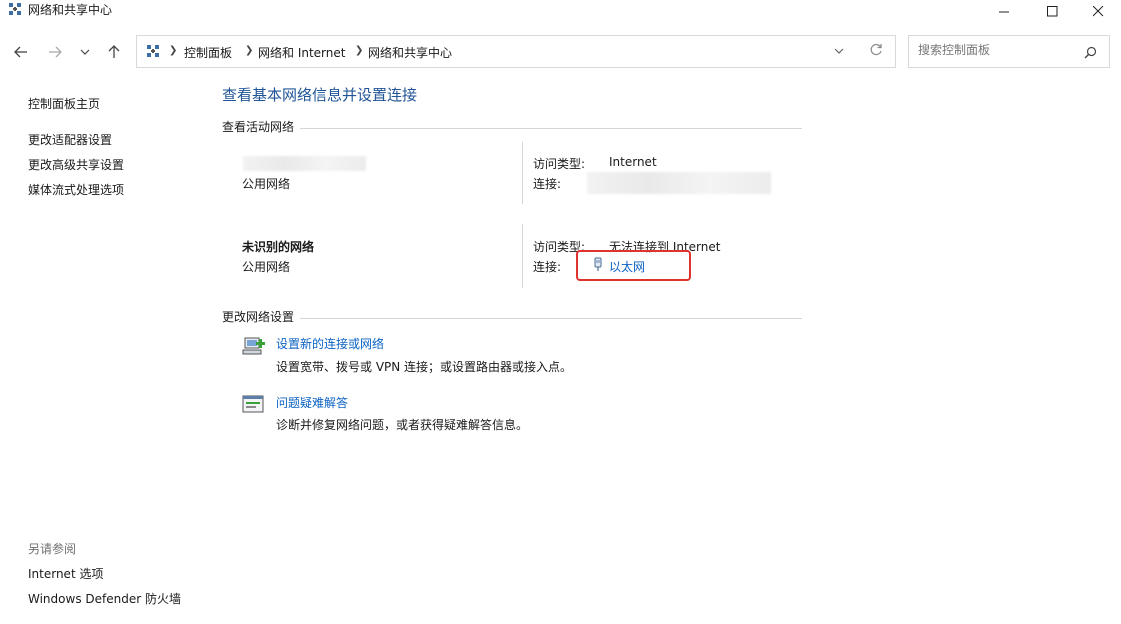  What do you see at coordinates (330, 343) in the screenshot?
I see `setup-connection-link: 设置新的连接或网络` at bounding box center [330, 343].